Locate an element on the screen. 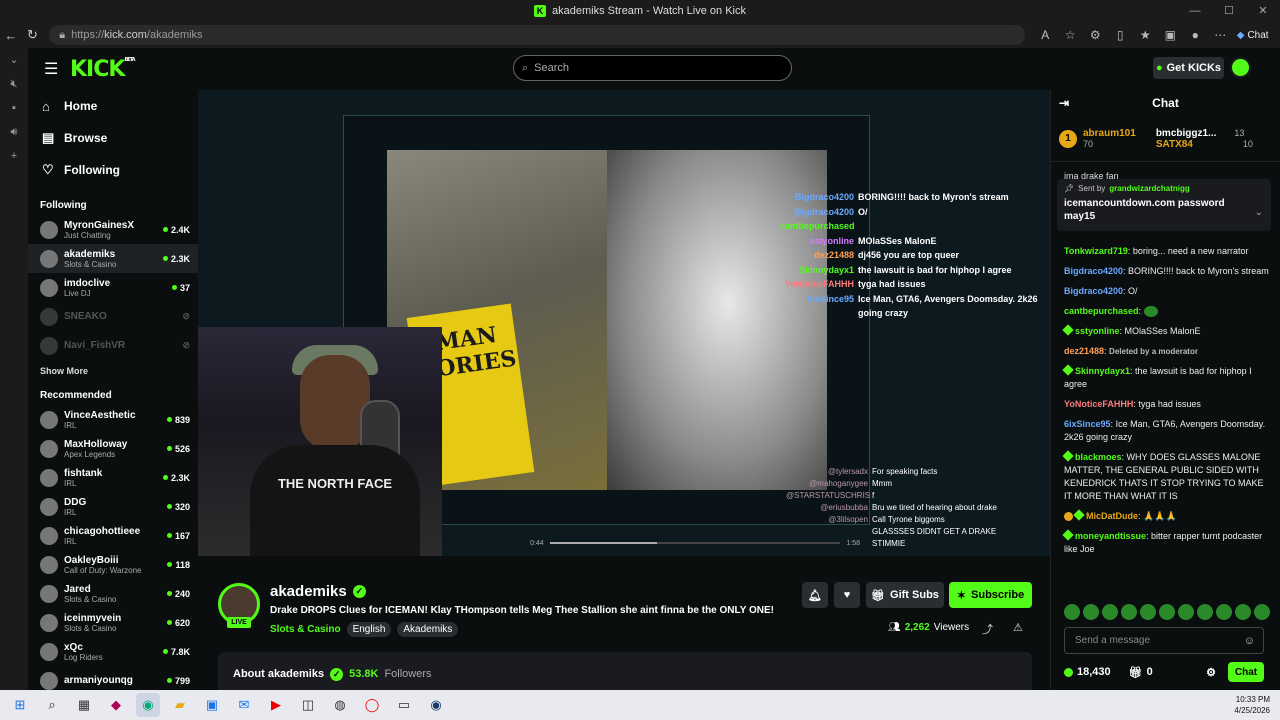  menu-icon: ☰ is located at coordinates (52, 69).